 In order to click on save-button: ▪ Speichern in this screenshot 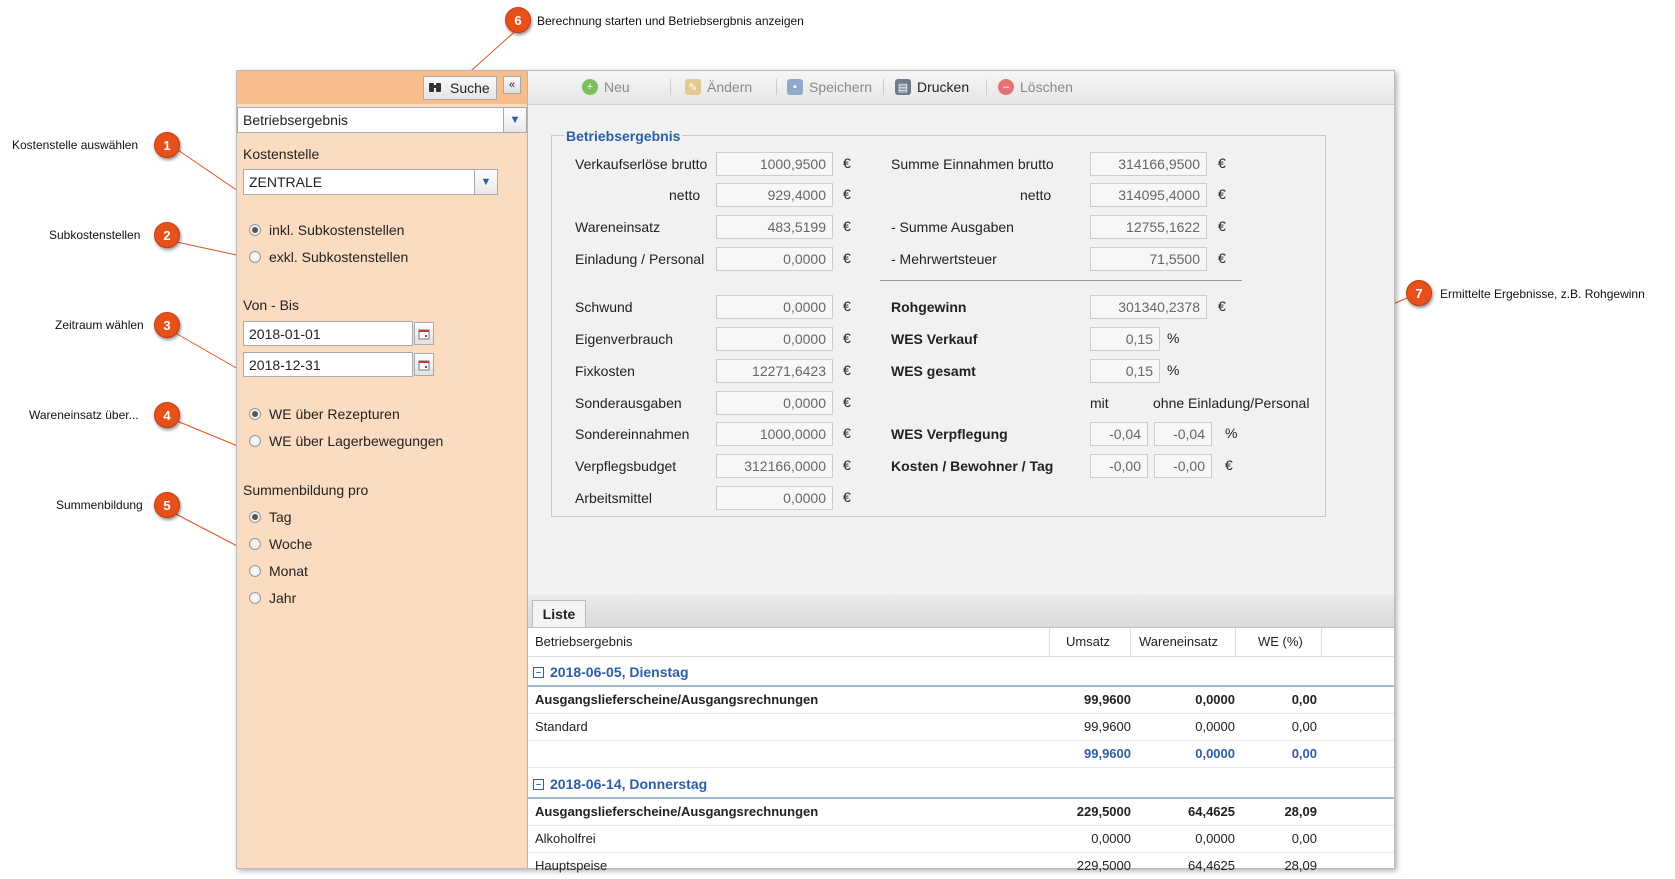, I will do `click(829, 87)`.